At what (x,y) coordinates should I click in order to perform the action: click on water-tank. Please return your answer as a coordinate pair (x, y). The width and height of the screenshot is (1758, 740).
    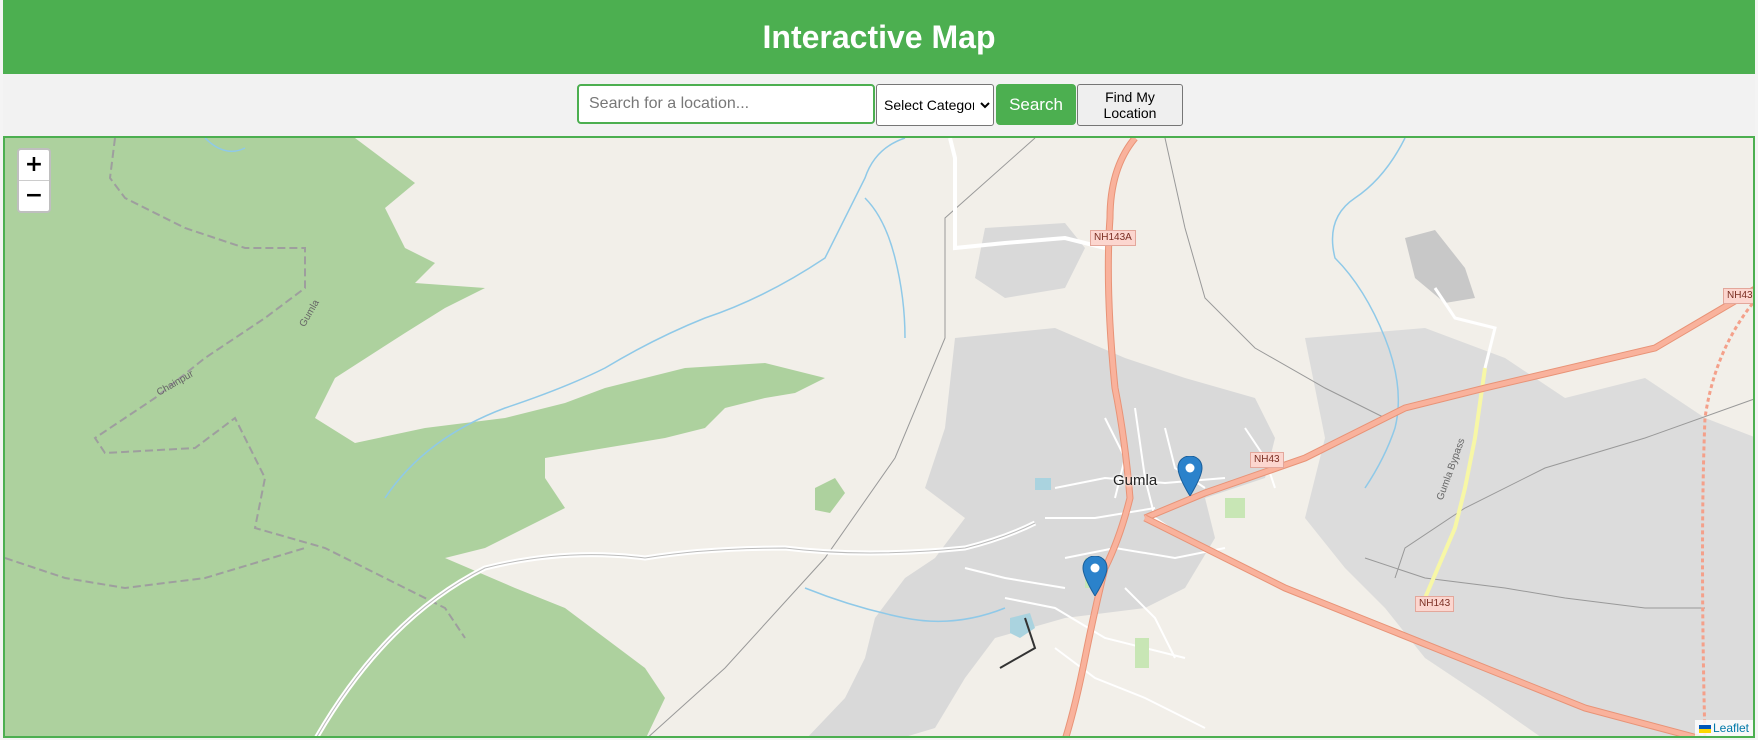
    Looking at the image, I should click on (1043, 484).